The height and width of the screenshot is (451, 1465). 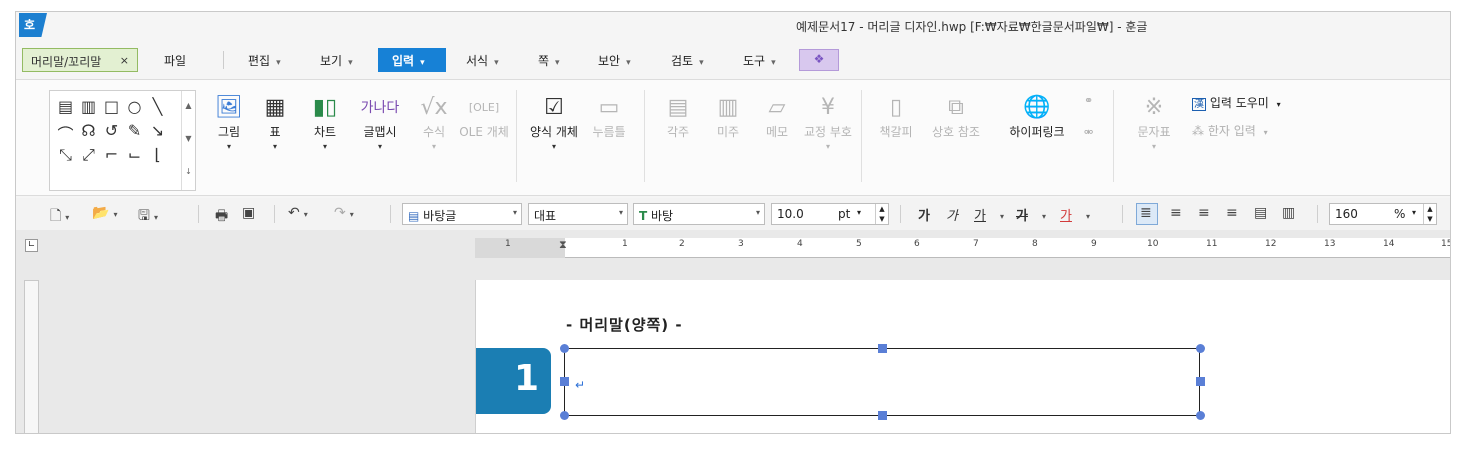 What do you see at coordinates (188, 173) in the screenshot?
I see `expand-icon: ↓` at bounding box center [188, 173].